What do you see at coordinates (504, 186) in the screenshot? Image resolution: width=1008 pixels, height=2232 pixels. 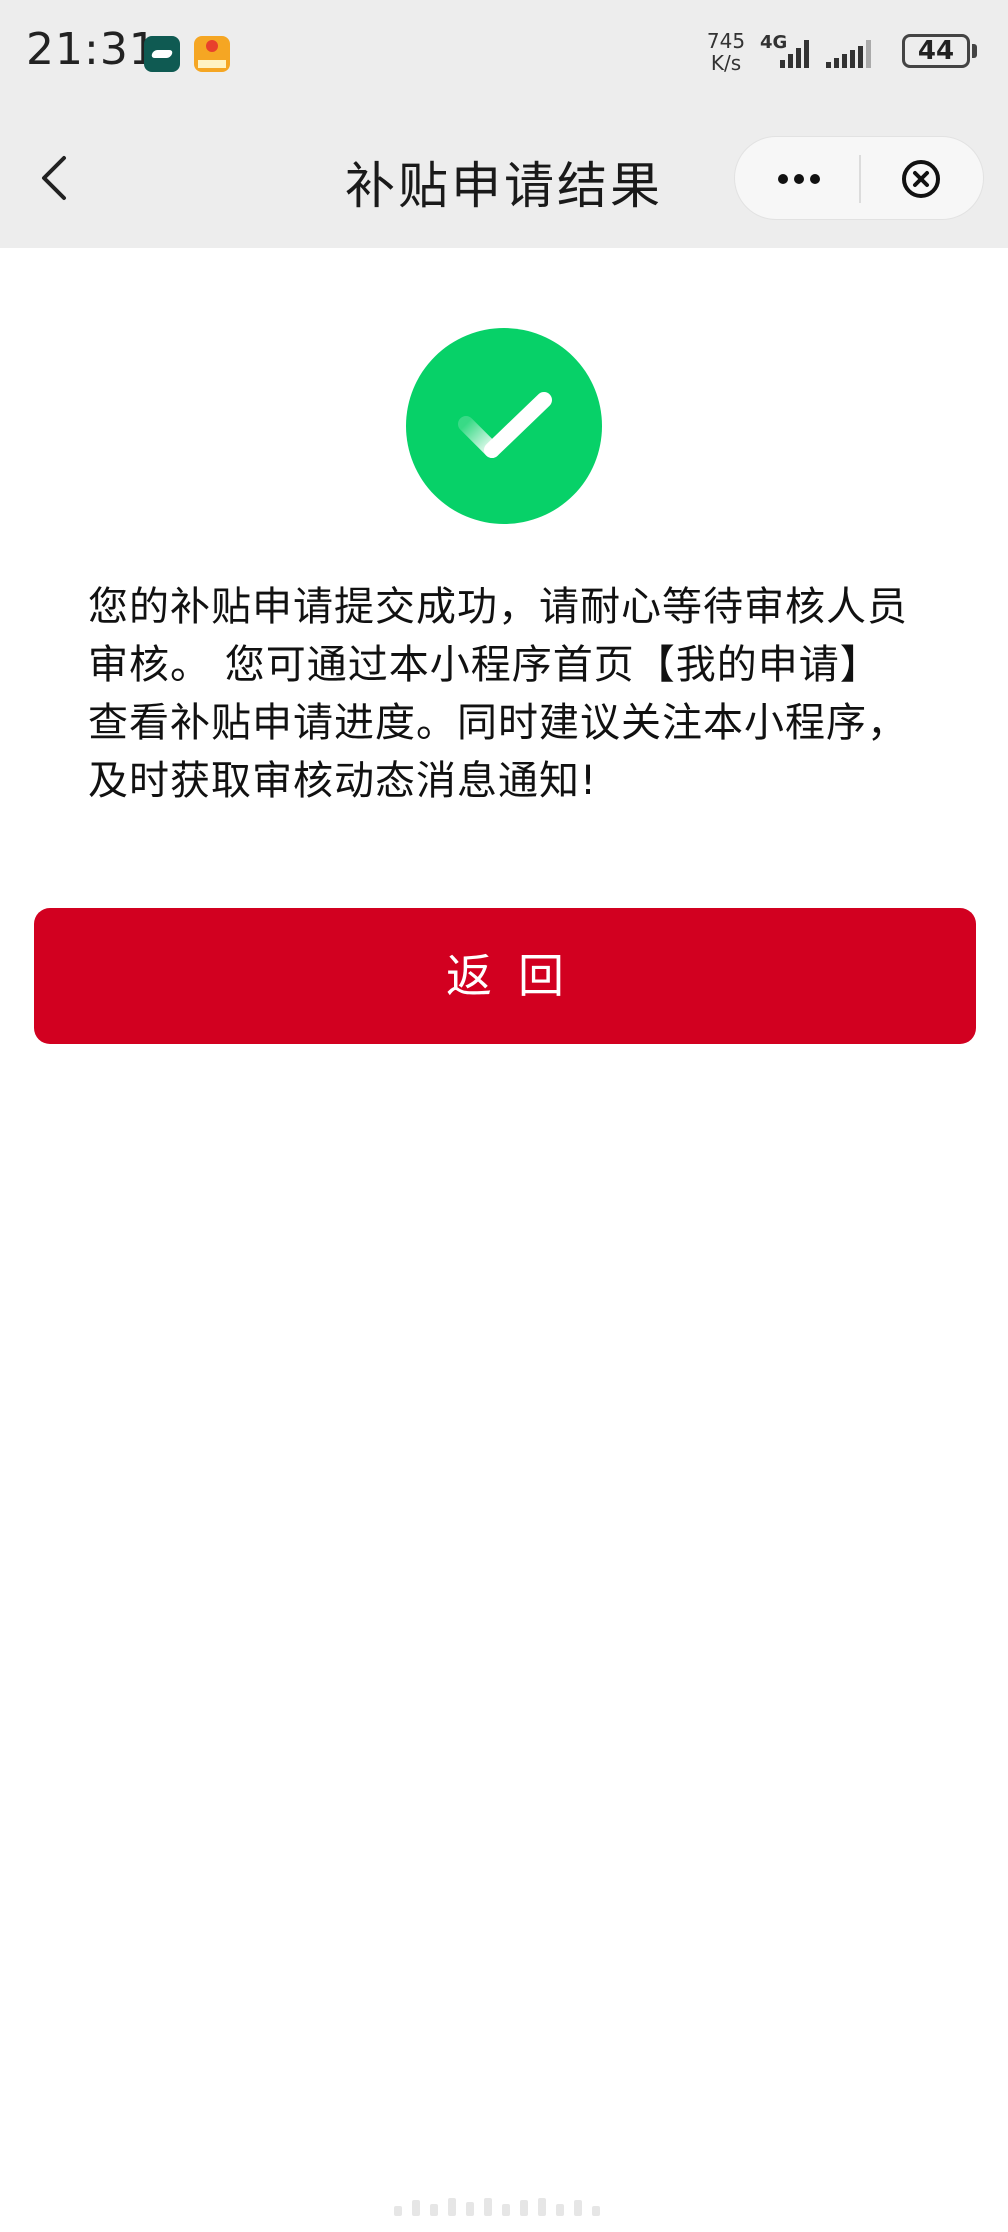 I see `page-title: 补贴申请结果` at bounding box center [504, 186].